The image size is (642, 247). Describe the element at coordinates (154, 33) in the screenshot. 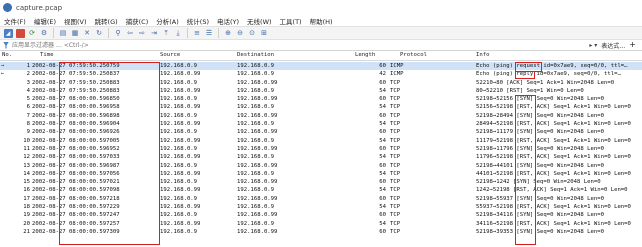

I see `go-to-packet-icon: ⇥` at that location.